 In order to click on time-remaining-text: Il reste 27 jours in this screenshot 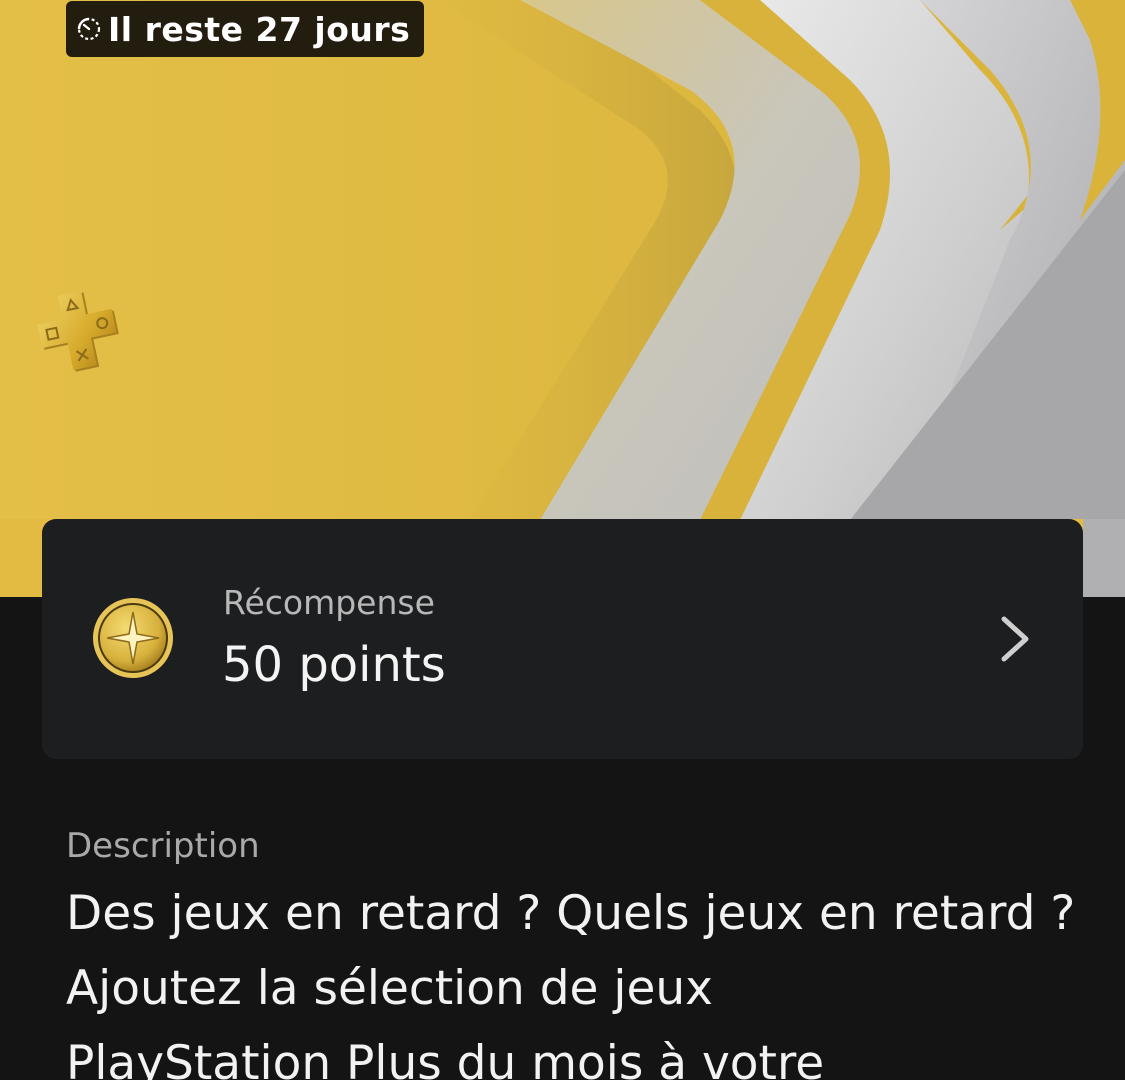, I will do `click(259, 29)`.